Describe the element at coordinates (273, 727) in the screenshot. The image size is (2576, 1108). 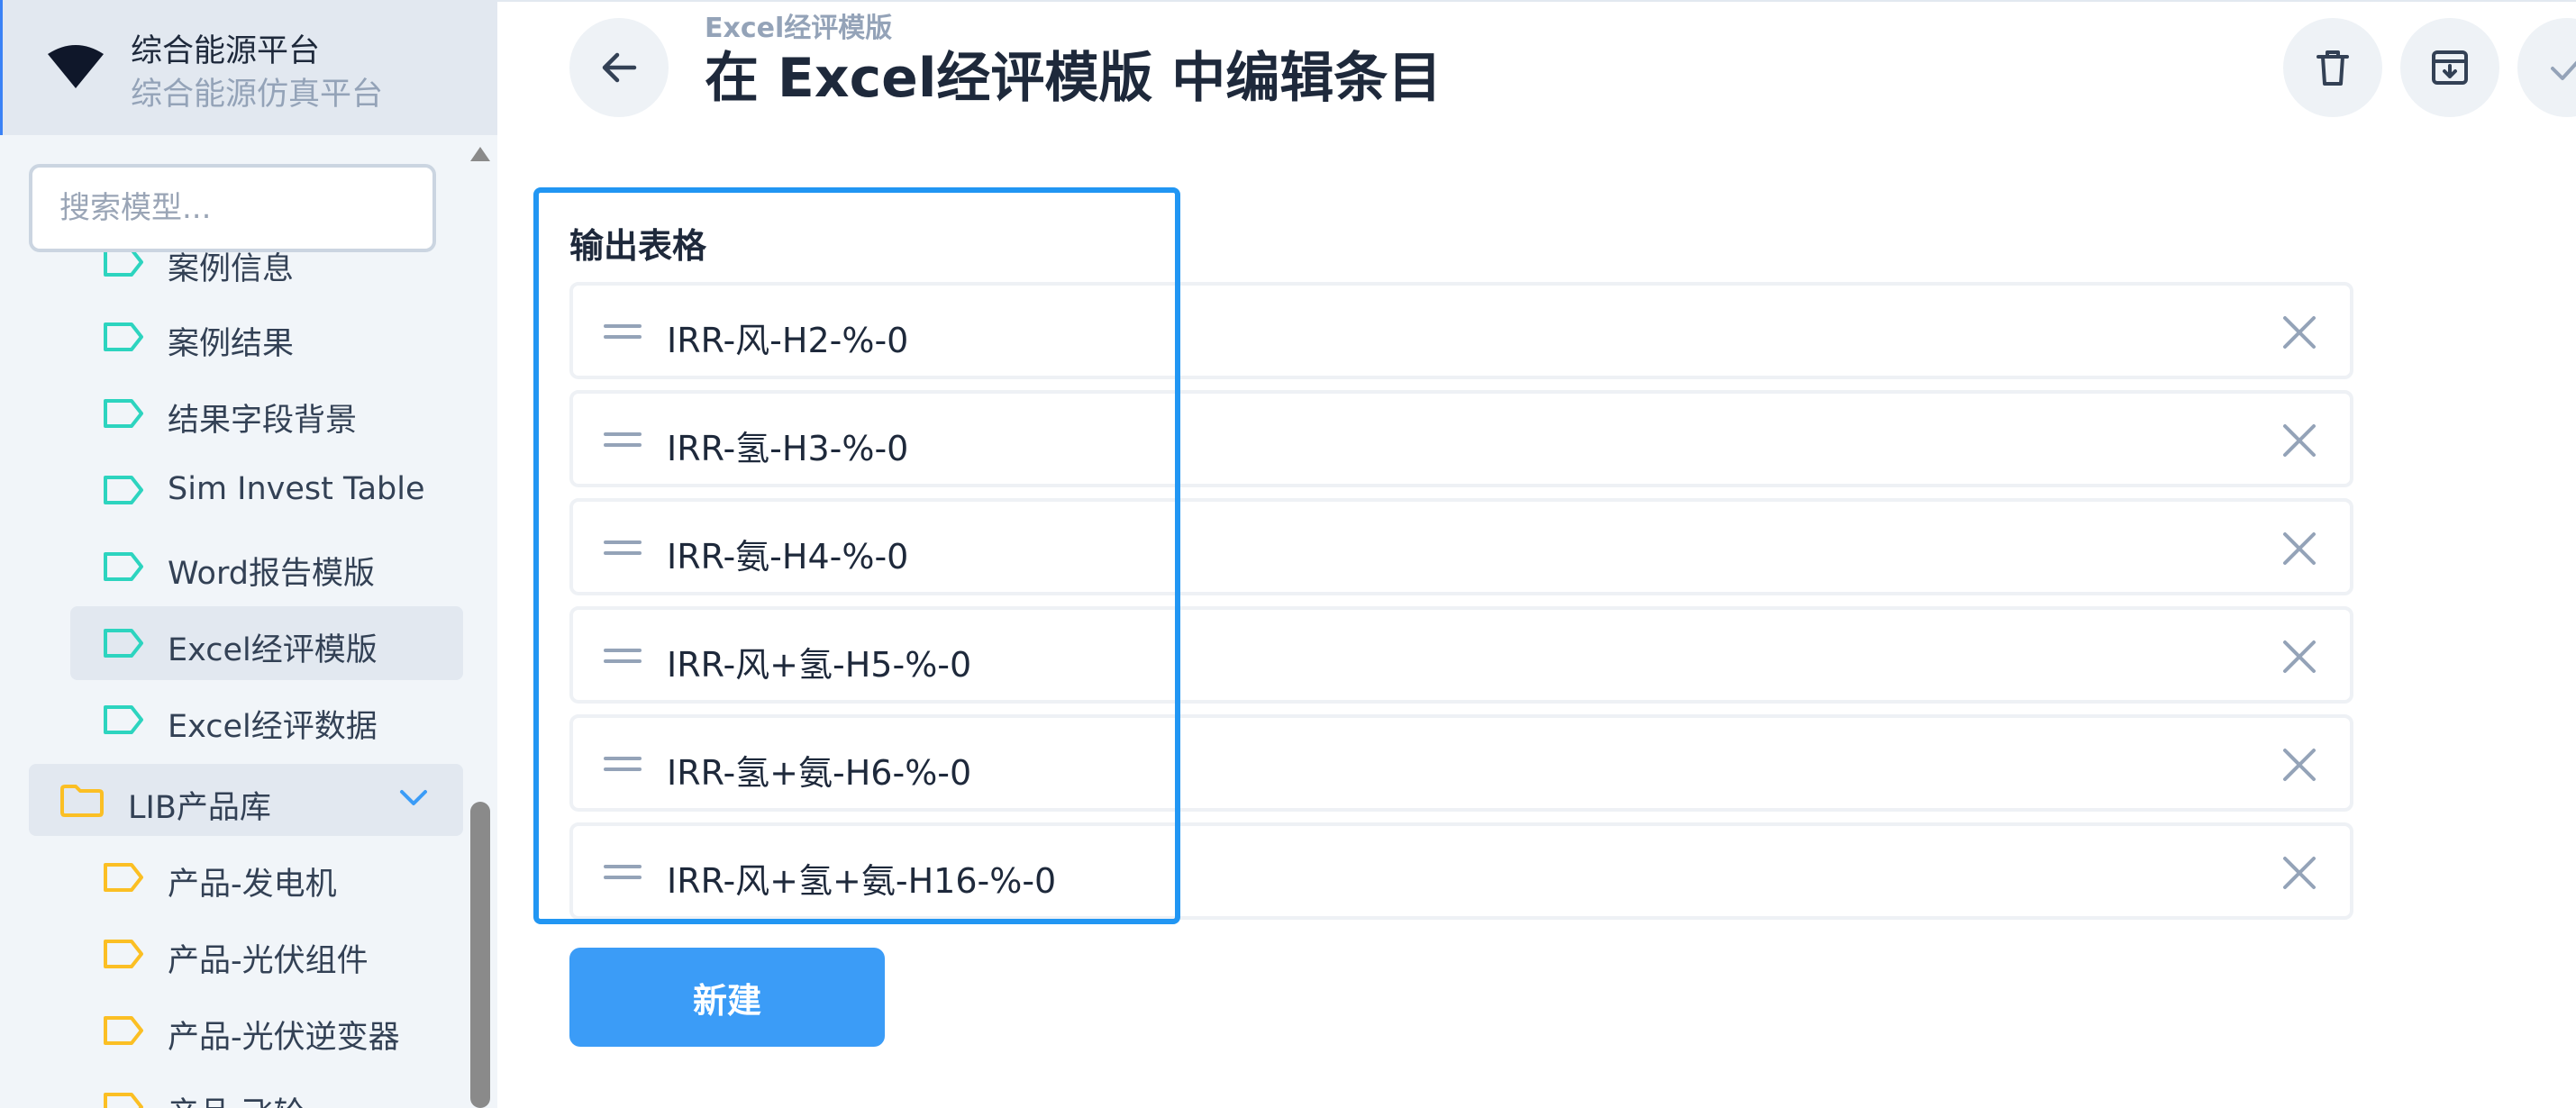
I see `sidebar-item-label: Excel经评数据` at that location.